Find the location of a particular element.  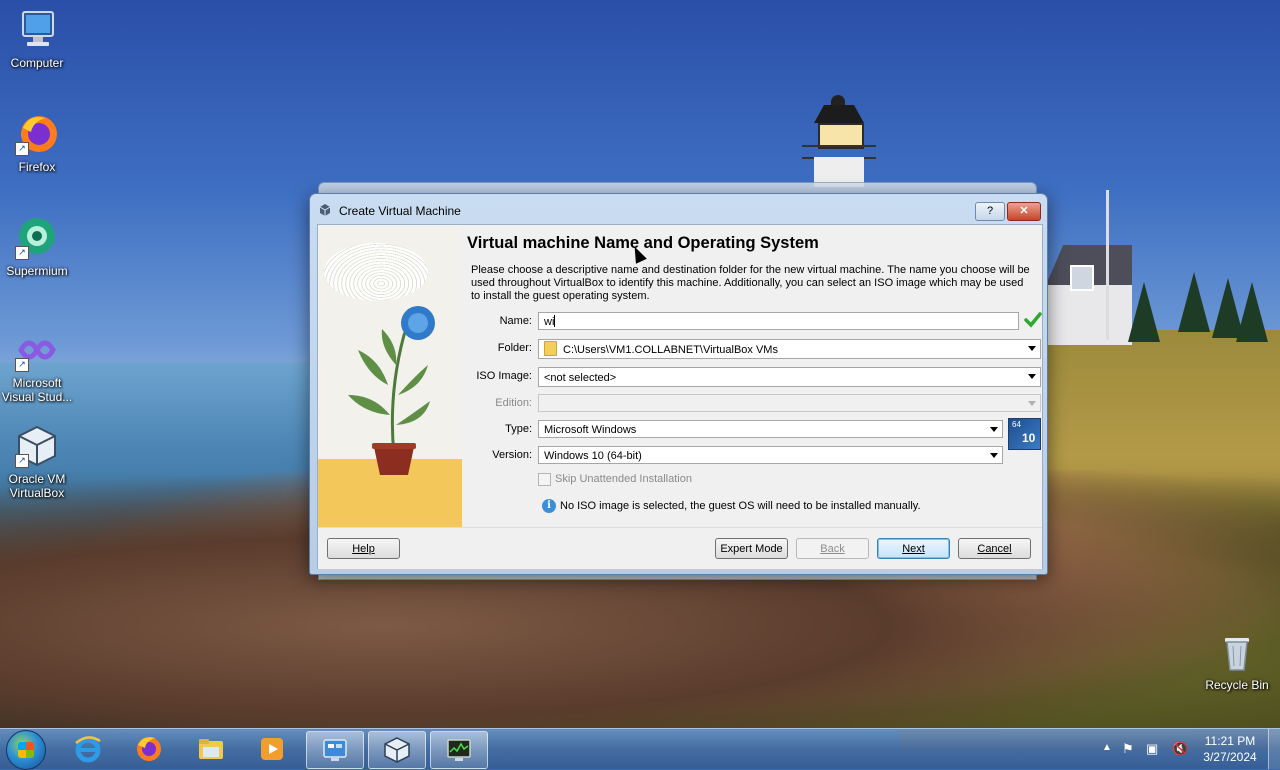

clock-time: 11:21 PM is located at coordinates (1230, 741).